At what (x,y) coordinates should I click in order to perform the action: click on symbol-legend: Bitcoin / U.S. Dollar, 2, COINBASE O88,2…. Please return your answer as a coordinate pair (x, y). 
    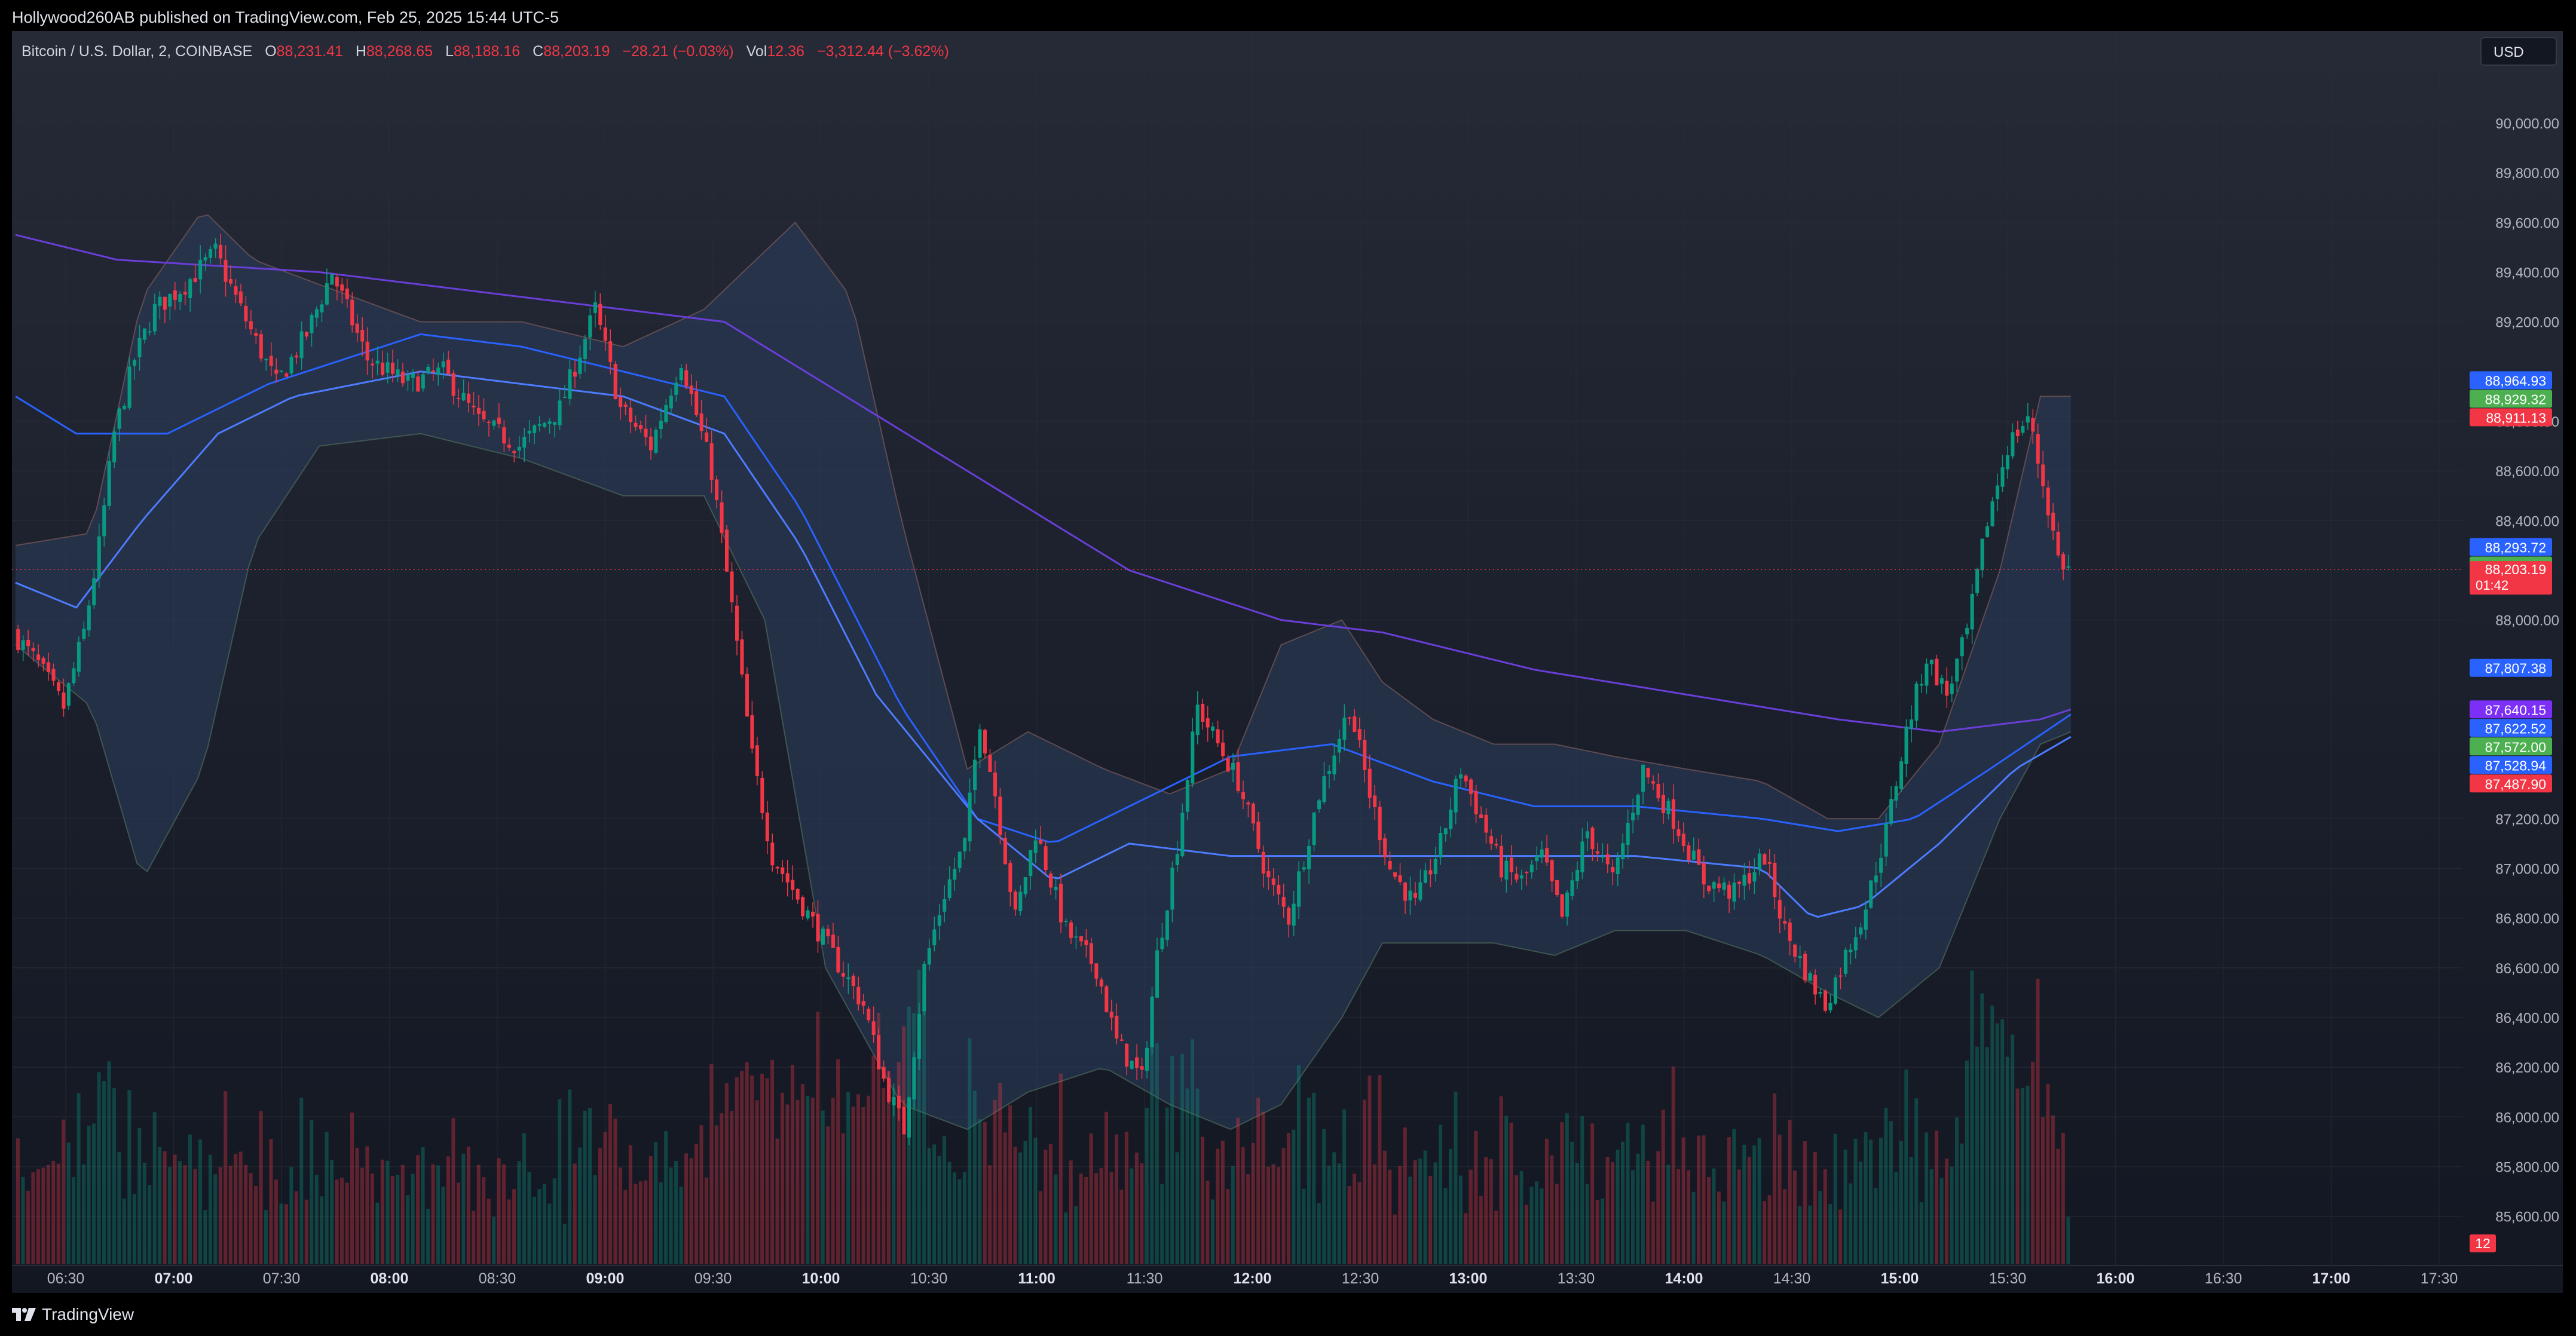
    Looking at the image, I should click on (485, 52).